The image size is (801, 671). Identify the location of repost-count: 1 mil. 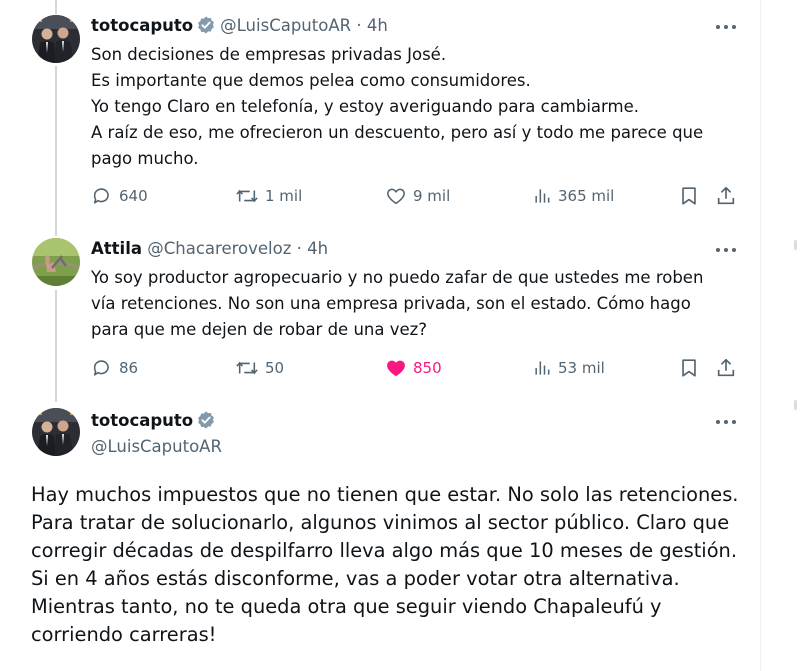
(284, 196).